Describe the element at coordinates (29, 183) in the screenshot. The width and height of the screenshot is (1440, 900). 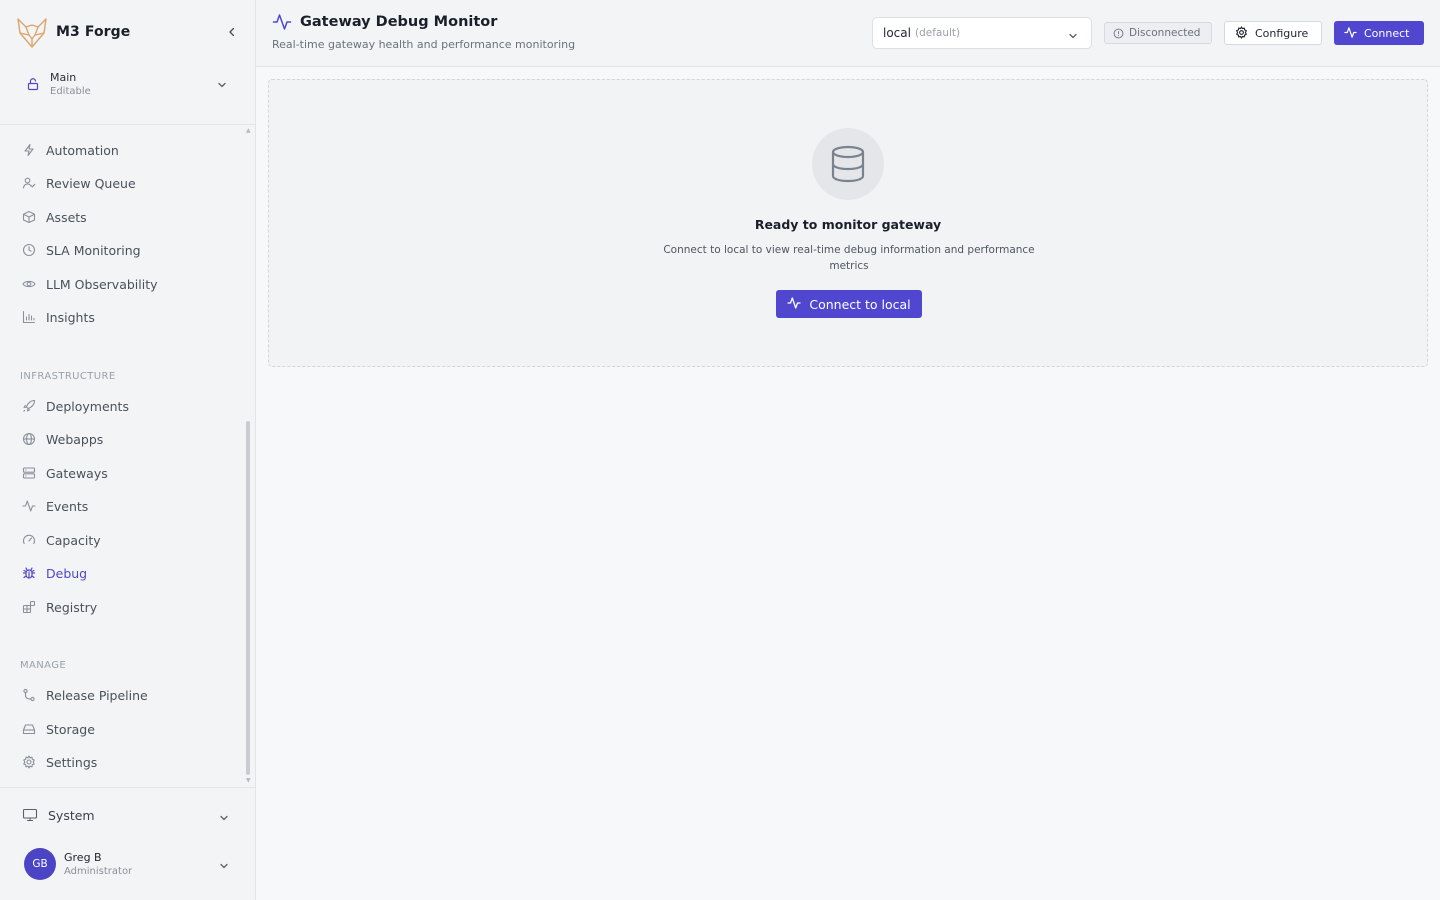
I see `user-check-icon` at that location.